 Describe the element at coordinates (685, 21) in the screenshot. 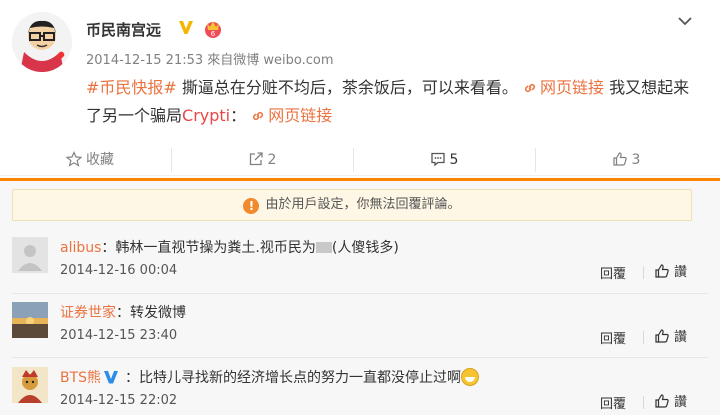

I see `chevron-down-icon` at that location.